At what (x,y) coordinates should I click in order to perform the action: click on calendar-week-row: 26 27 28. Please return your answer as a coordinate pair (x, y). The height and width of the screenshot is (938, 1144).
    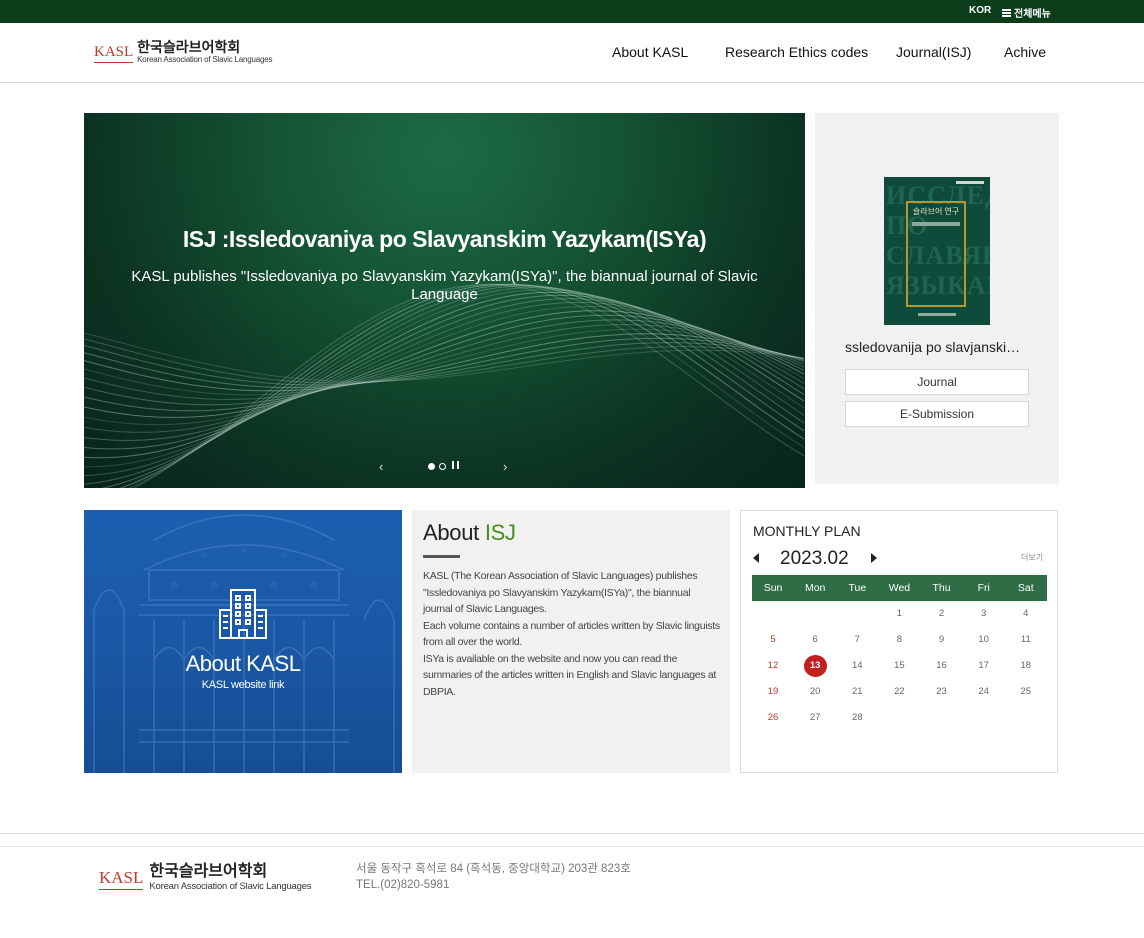
    Looking at the image, I should click on (899, 720).